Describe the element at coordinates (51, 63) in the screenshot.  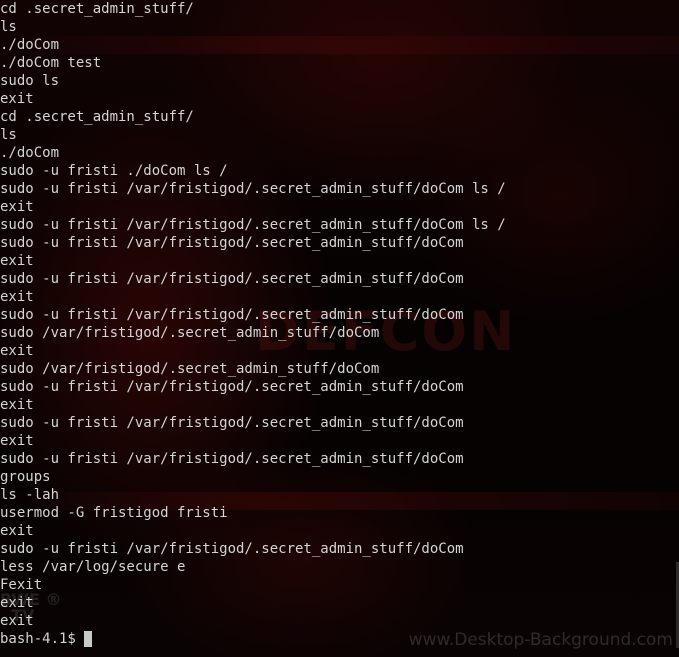
I see `terminal-line: ./doCom test` at that location.